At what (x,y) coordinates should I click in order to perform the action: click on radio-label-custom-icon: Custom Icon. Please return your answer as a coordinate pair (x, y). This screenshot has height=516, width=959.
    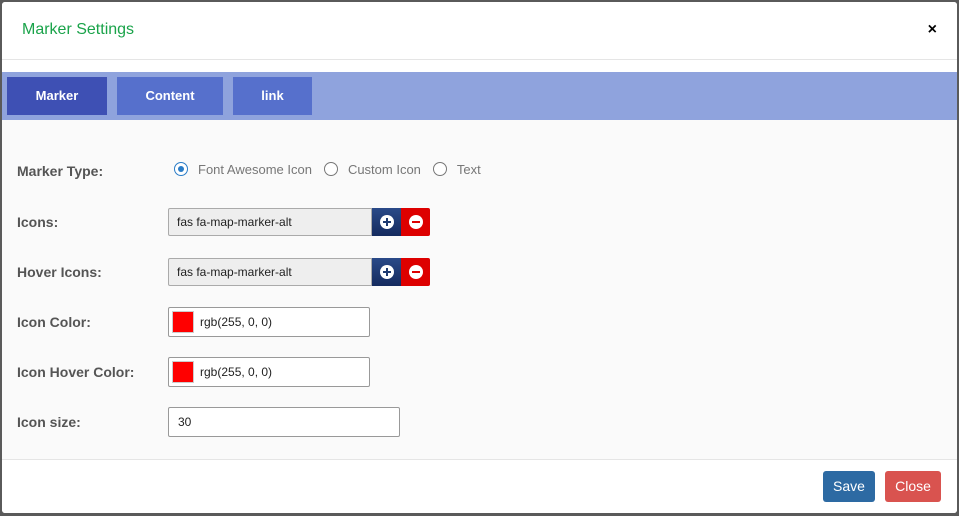
    Looking at the image, I should click on (384, 169).